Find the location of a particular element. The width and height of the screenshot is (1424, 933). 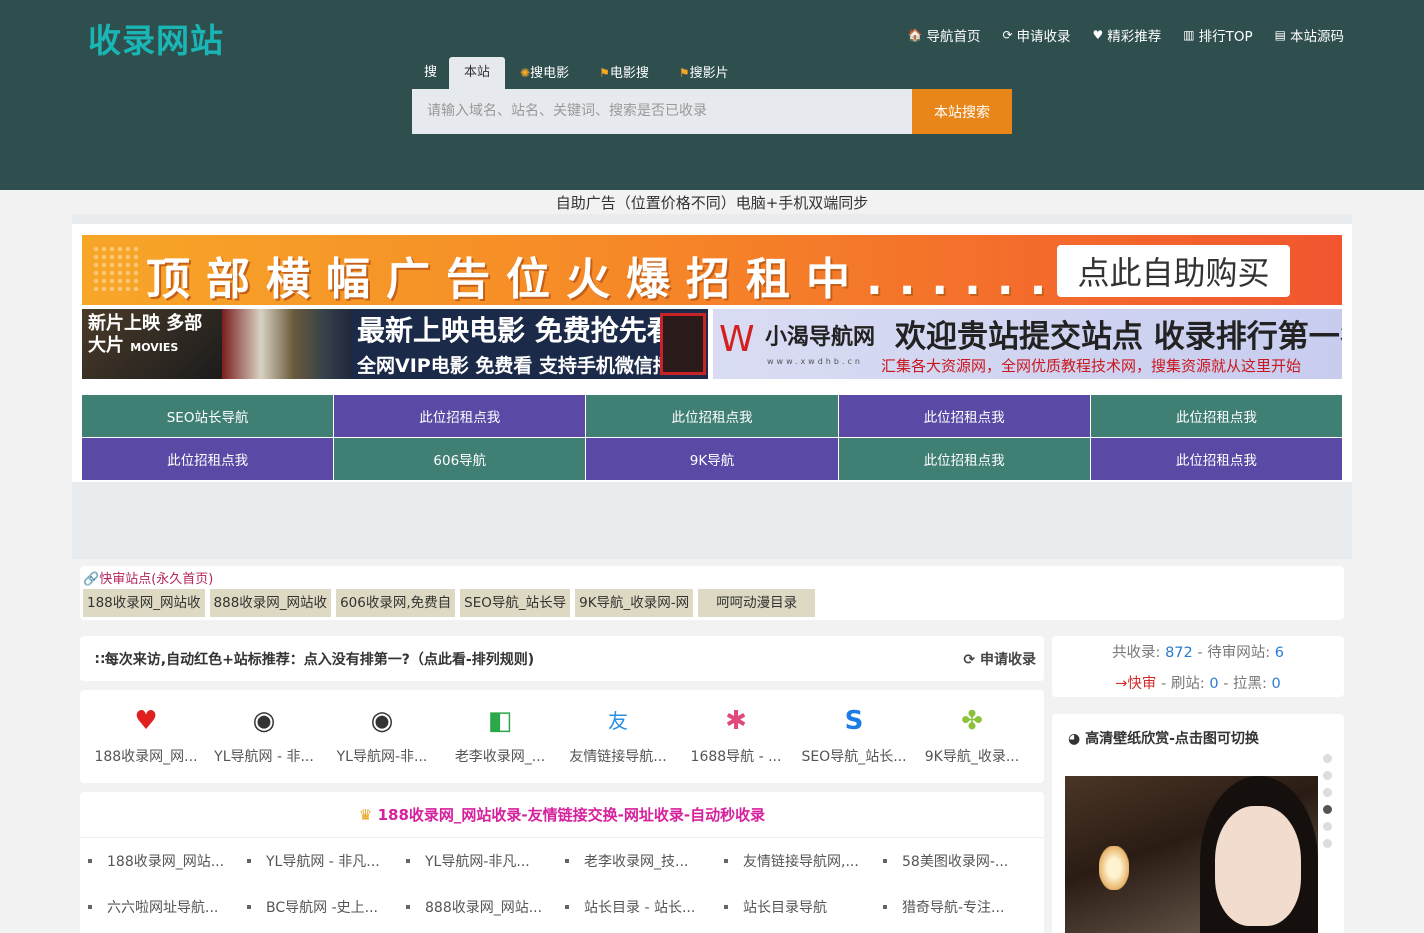

tab-label: 电影搜 is located at coordinates (629, 73).